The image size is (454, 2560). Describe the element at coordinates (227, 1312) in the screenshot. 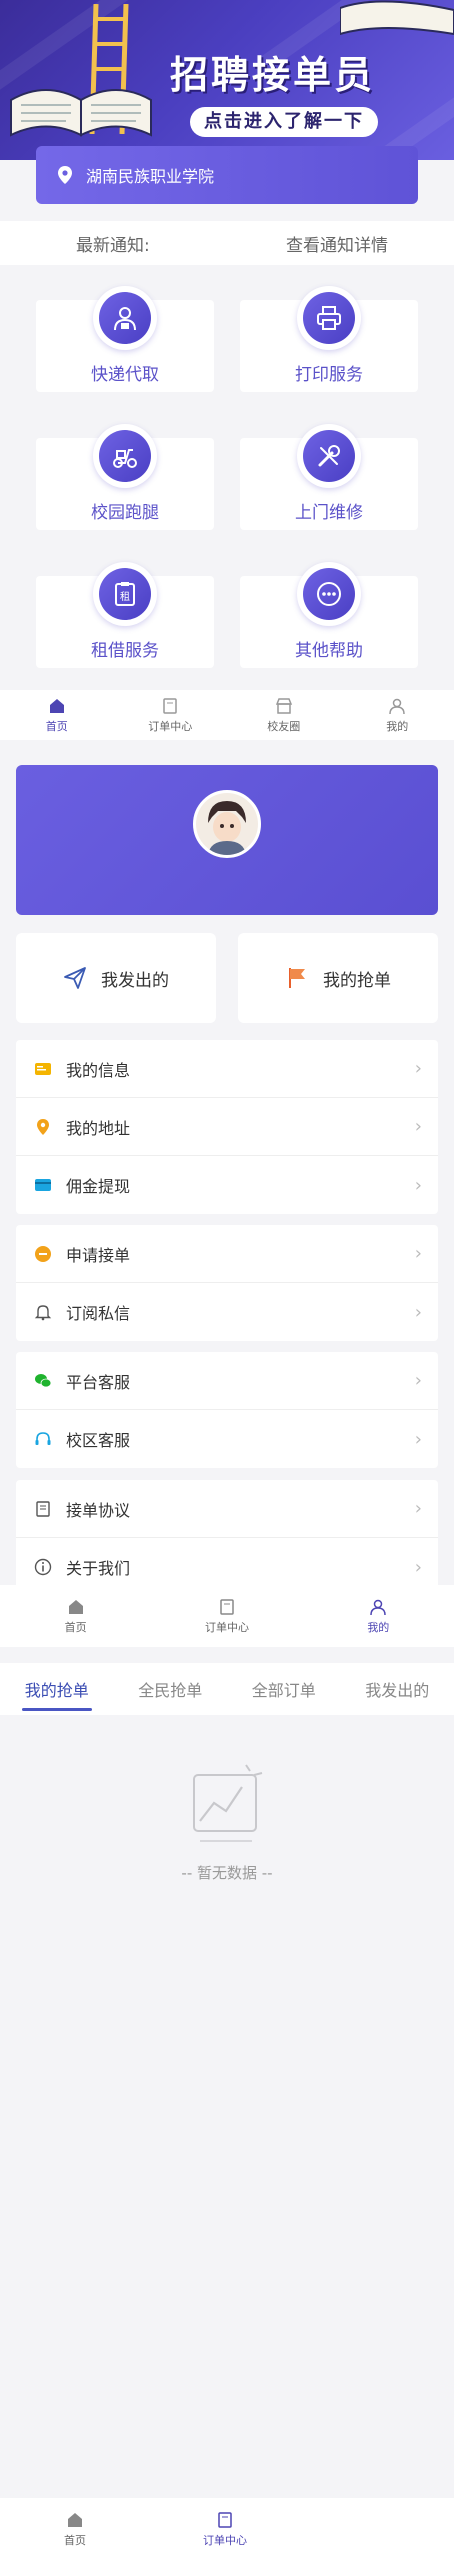

I see `menu-subscribe: 订阅私信 ›` at that location.